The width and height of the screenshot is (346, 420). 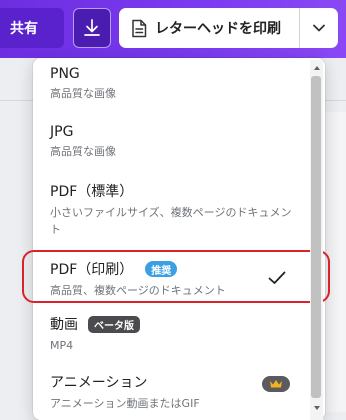 I want to click on format-option-pdf-standard: PDF（標準） 小さいファイルサイズ、複数ページのドキュメント, so click(x=171, y=213).